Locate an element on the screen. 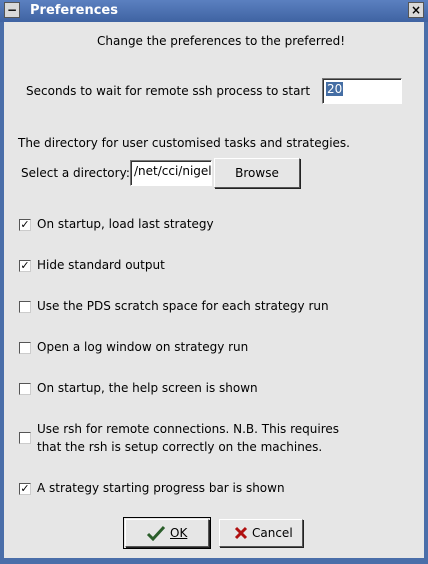 This screenshot has width=428, height=564. window-menu-icon: − is located at coordinates (12, 10).